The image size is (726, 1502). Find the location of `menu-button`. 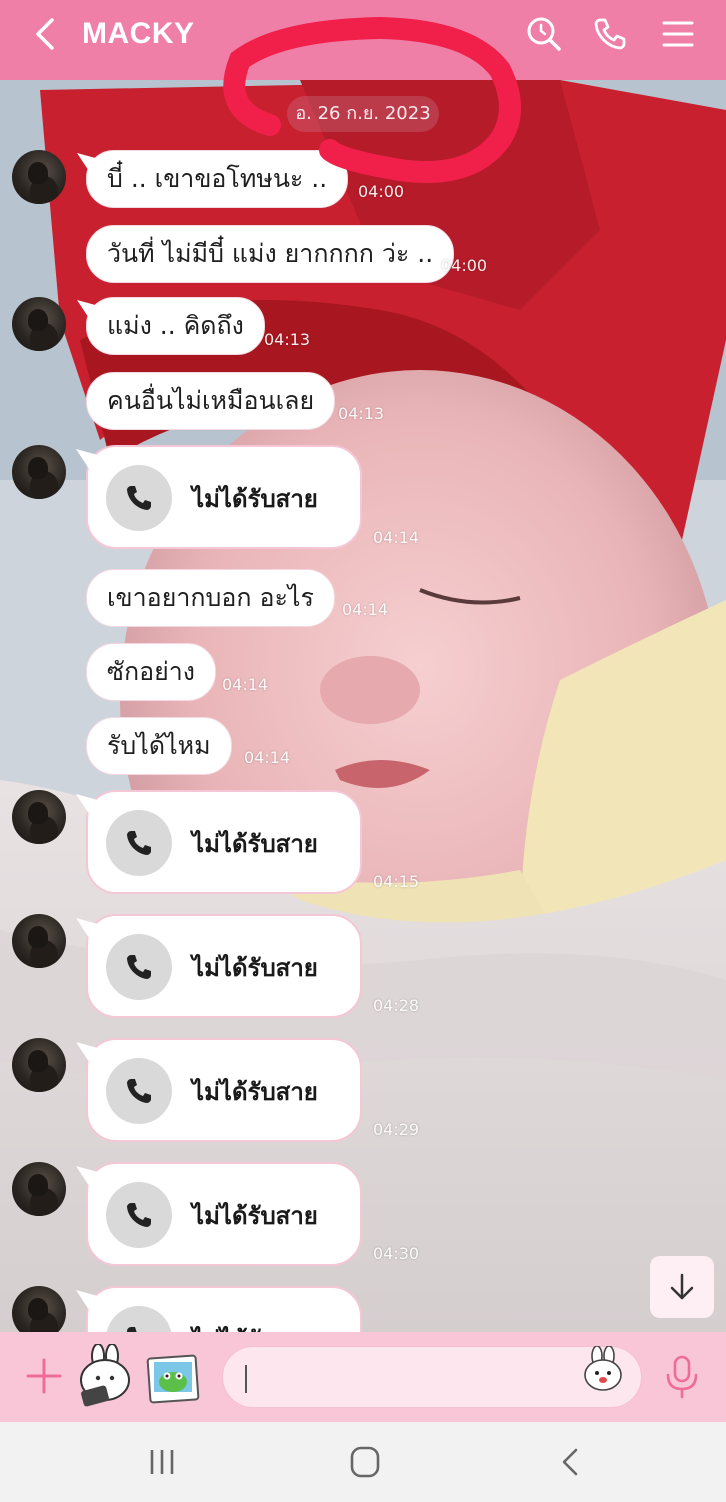

menu-button is located at coordinates (678, 34).